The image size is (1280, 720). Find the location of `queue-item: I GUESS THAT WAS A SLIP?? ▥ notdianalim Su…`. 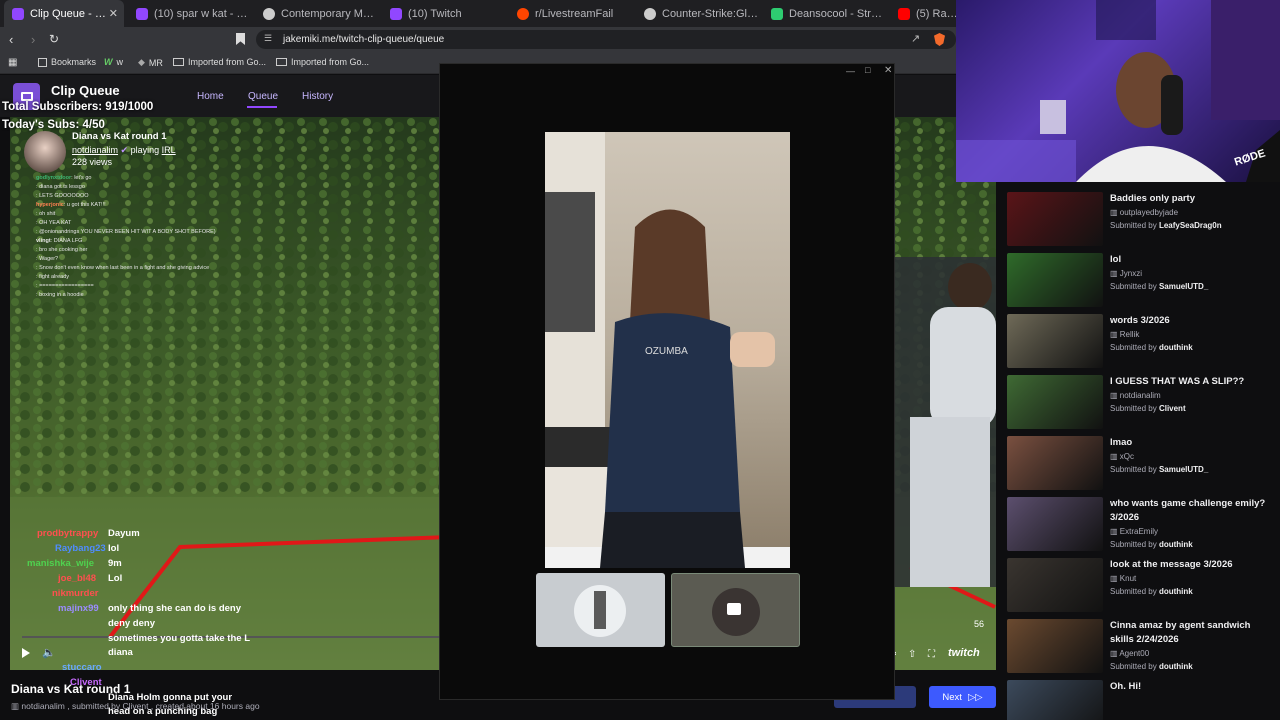

queue-item: I GUESS THAT WAS A SLIP?? ▥ notdianalim Su… is located at coordinates (1140, 403).